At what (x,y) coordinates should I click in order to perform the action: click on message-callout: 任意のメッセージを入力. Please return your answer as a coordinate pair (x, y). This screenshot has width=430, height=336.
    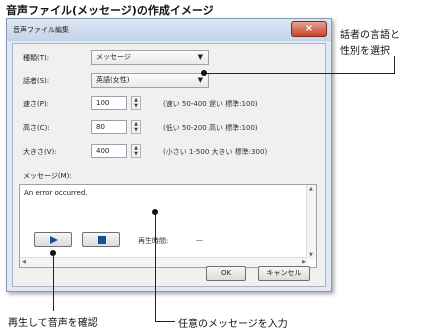
    Looking at the image, I should click on (233, 324).